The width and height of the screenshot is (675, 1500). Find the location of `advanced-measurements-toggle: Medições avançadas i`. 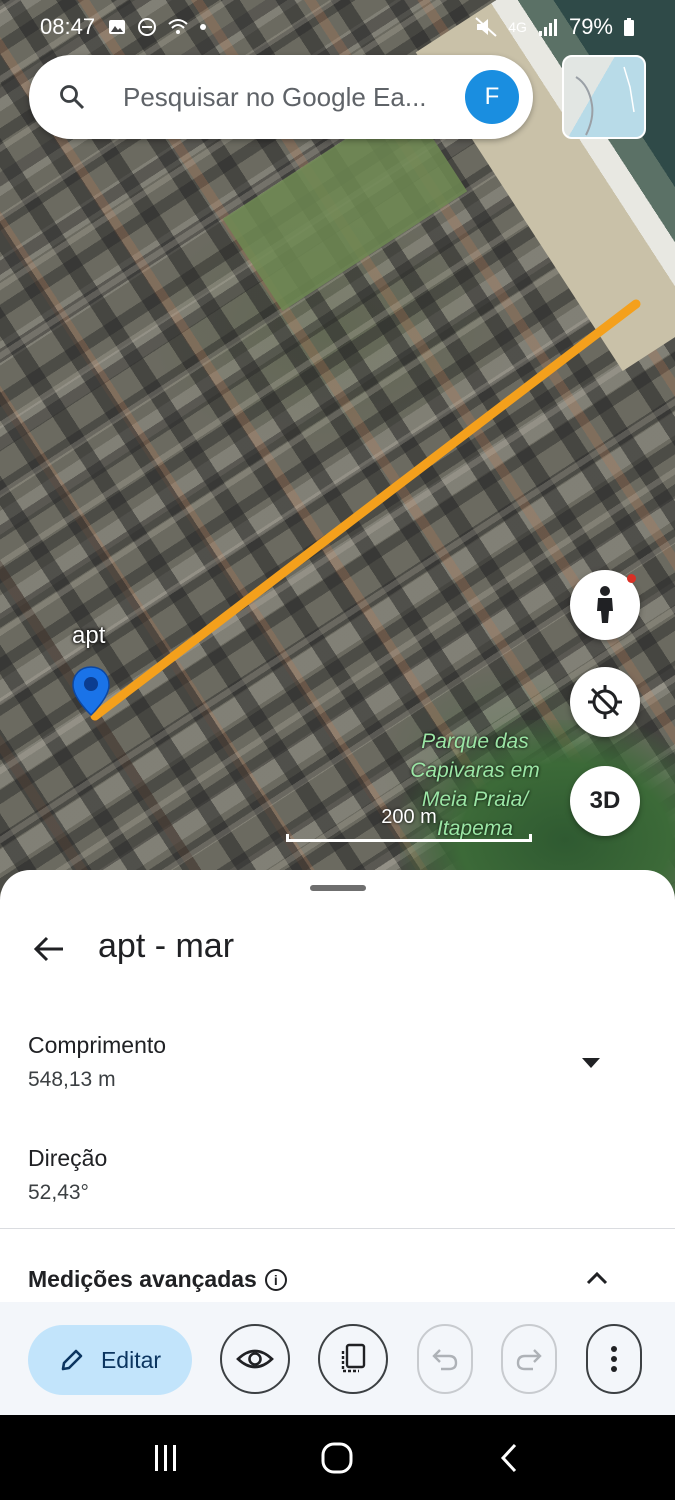

advanced-measurements-toggle: Medições avançadas i is located at coordinates (157, 1279).